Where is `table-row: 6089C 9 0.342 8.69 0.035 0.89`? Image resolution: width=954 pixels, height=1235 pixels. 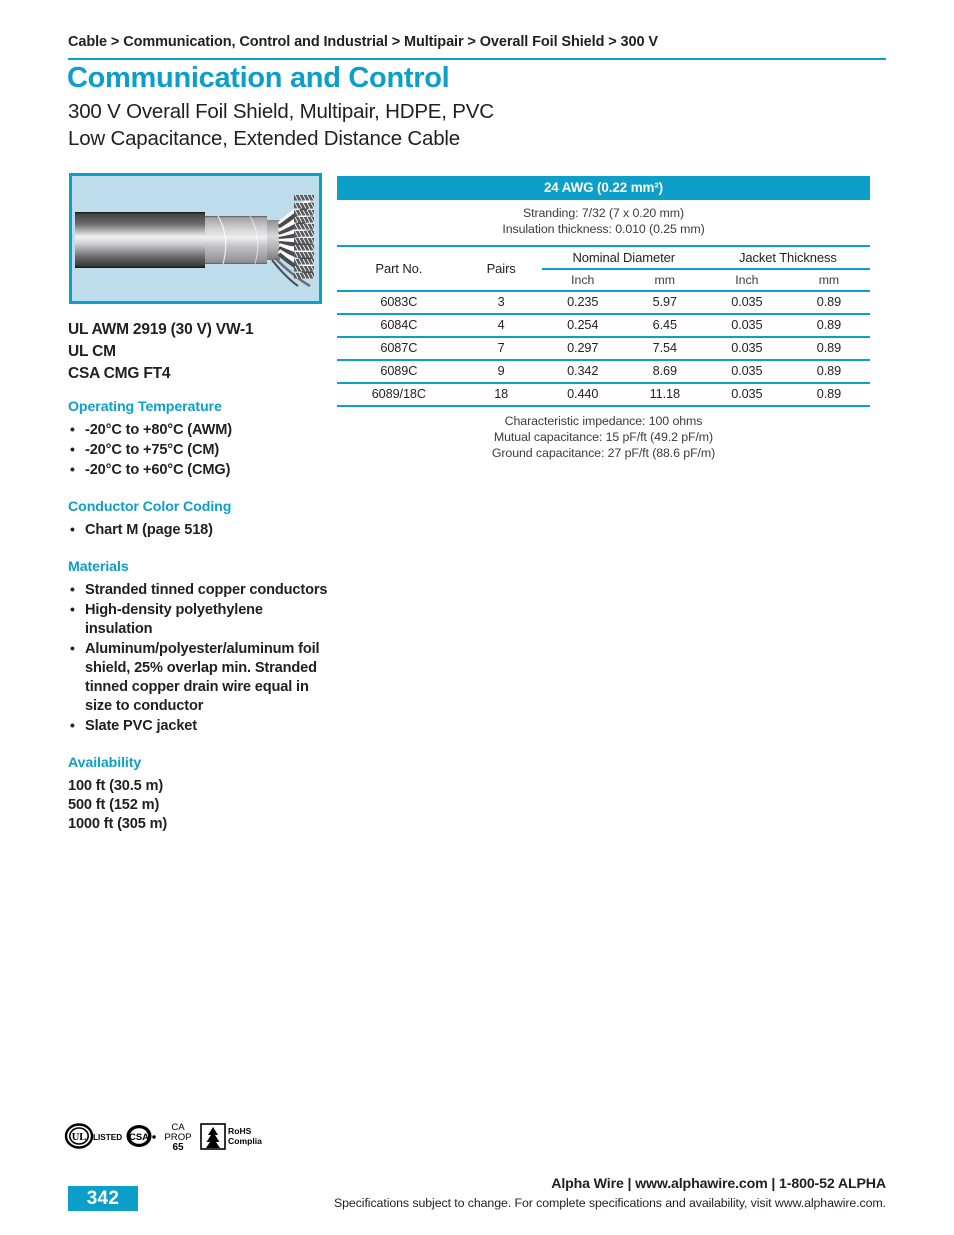
table-row: 6089C 9 0.342 8.69 0.035 0.89 is located at coordinates (603, 370).